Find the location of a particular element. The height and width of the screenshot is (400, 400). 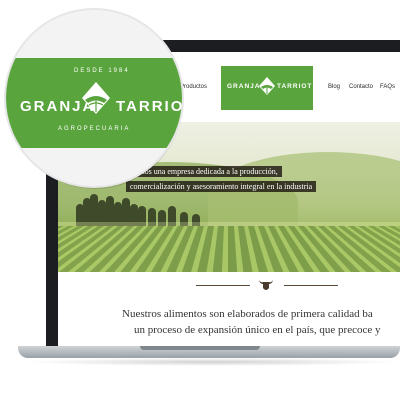

bull-head-icon is located at coordinates (266, 285).